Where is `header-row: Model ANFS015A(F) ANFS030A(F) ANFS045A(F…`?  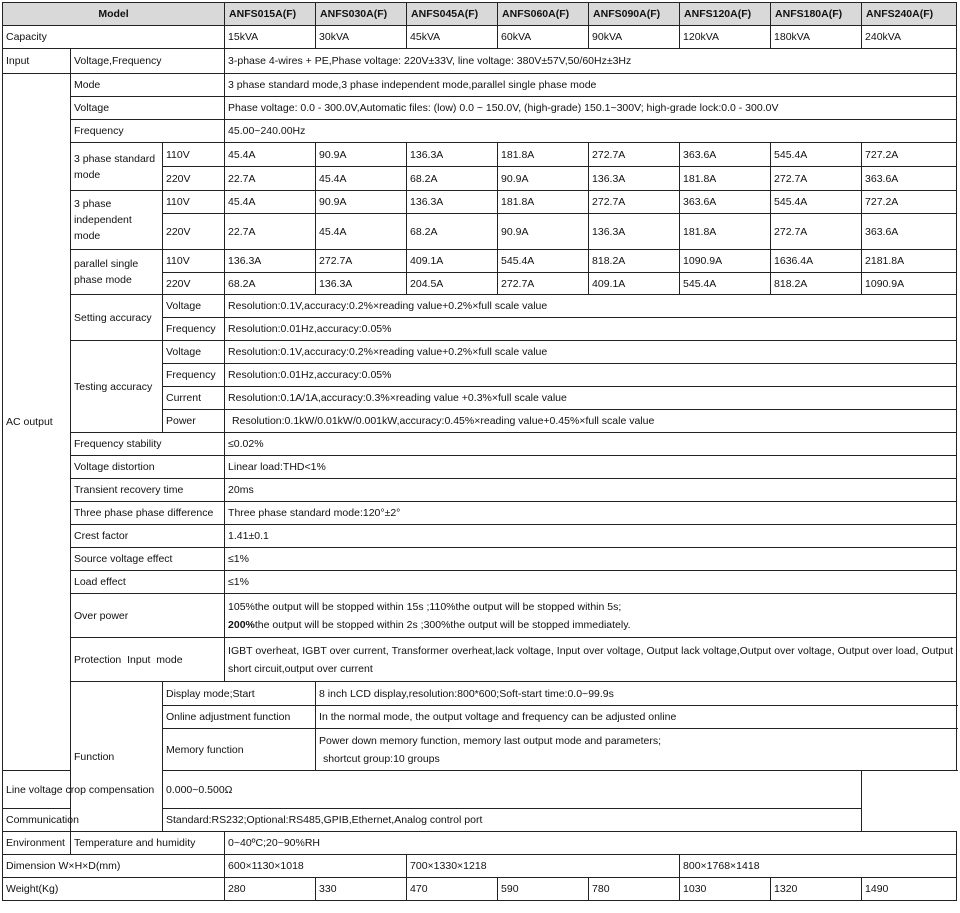 header-row: Model ANFS015A(F) ANFS030A(F) ANFS045A(F… is located at coordinates (479, 14).